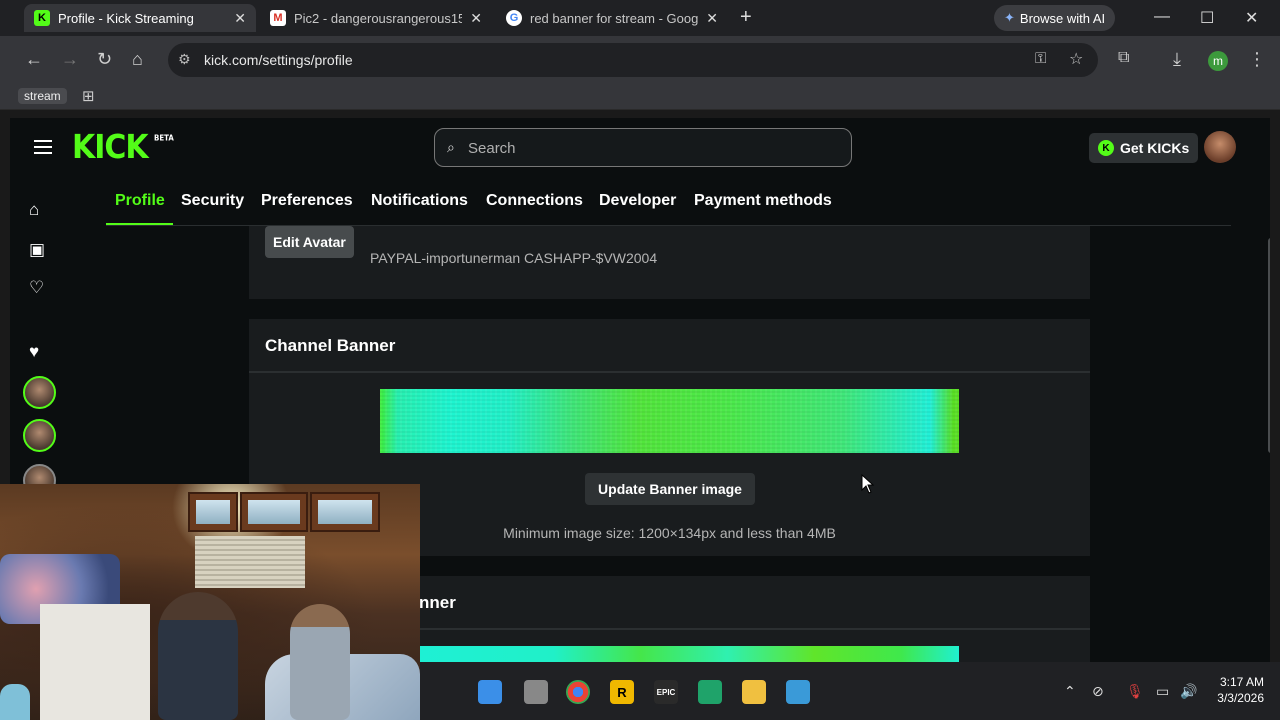  I want to click on download-icon: ⤓, so click(1177, 59).